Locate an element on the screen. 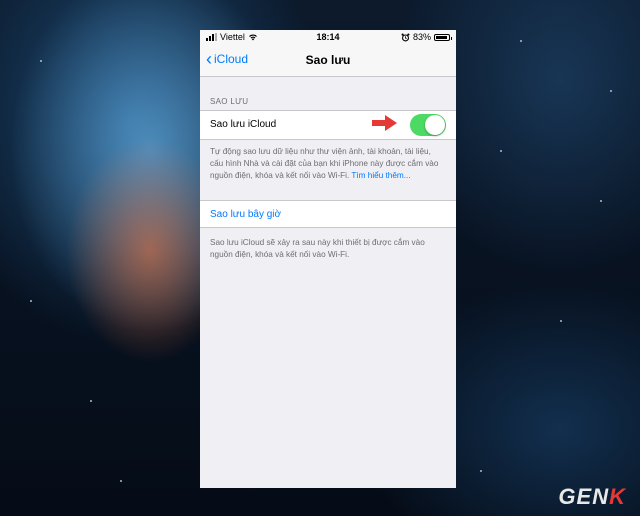 This screenshot has width=640, height=516. genk-logo: GENK is located at coordinates (592, 497).